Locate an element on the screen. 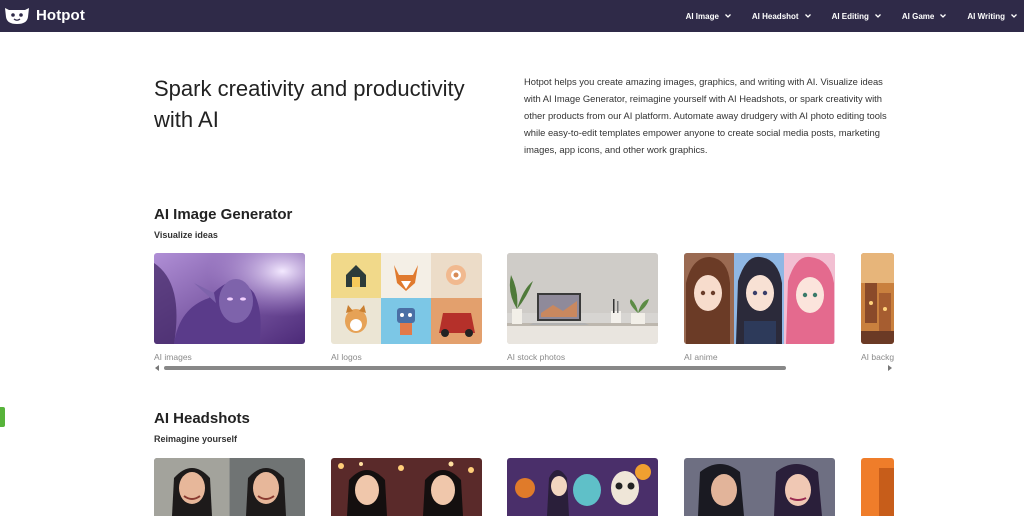 Image resolution: width=1024 pixels, height=516 pixels. ai-stock-photos-thumbnail is located at coordinates (582, 298).